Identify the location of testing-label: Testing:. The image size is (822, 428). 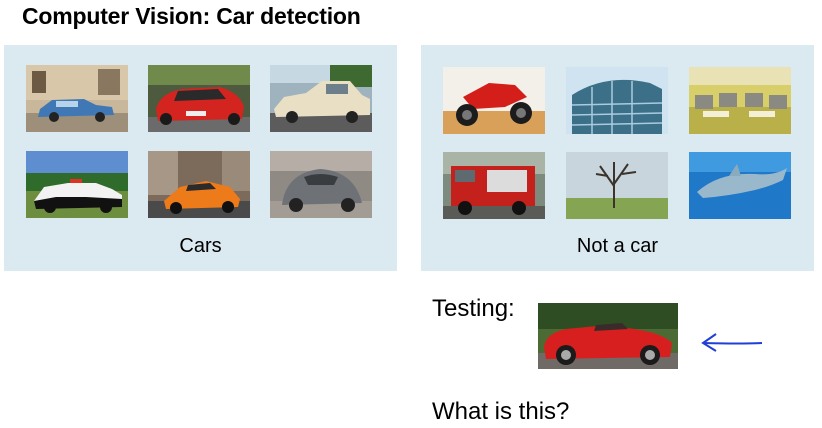
(473, 308).